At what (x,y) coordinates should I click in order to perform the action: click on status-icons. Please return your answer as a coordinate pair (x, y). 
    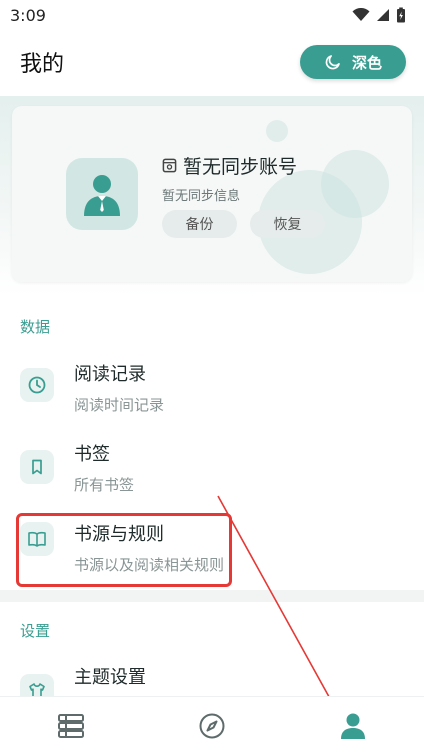
    Looking at the image, I should click on (379, 15).